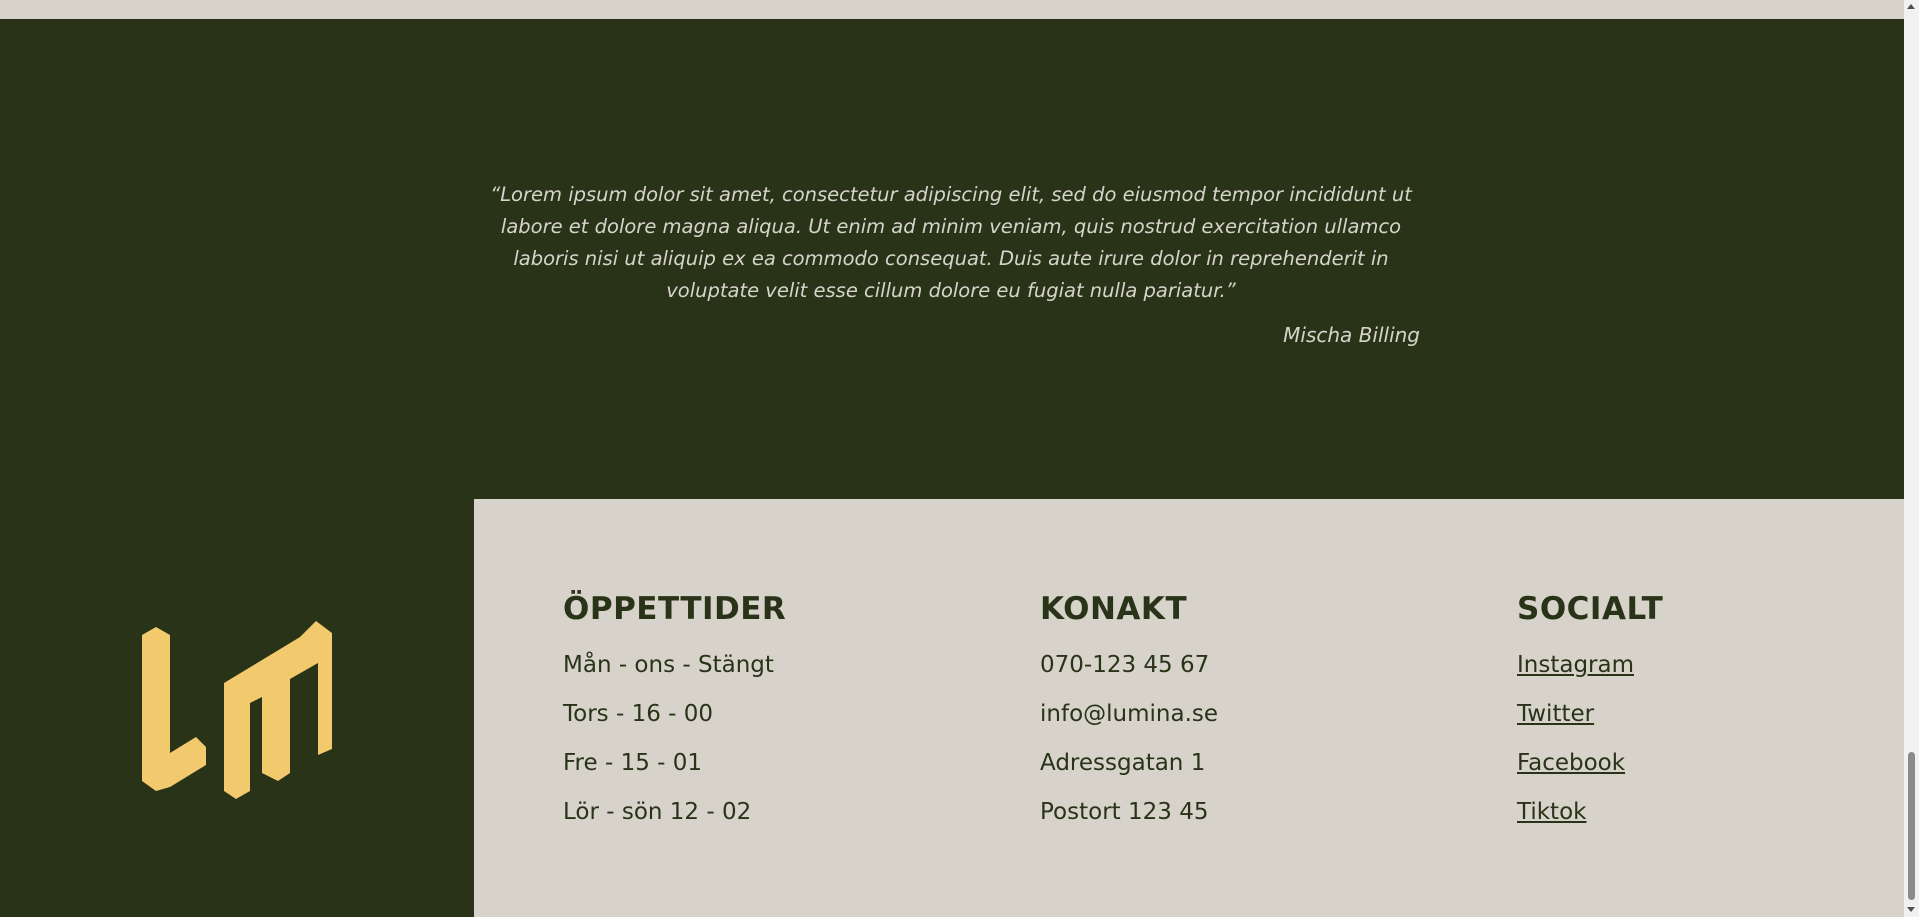  What do you see at coordinates (952, 9) in the screenshot?
I see `top-strip` at bounding box center [952, 9].